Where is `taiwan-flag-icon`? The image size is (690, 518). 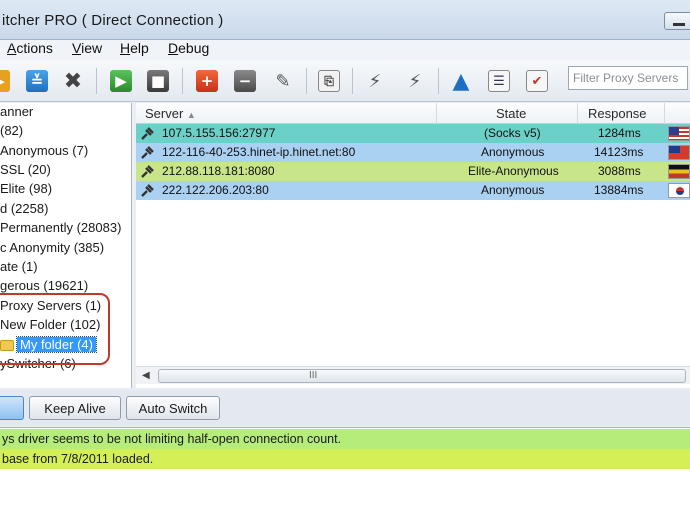
taiwan-flag-icon is located at coordinates (679, 152).